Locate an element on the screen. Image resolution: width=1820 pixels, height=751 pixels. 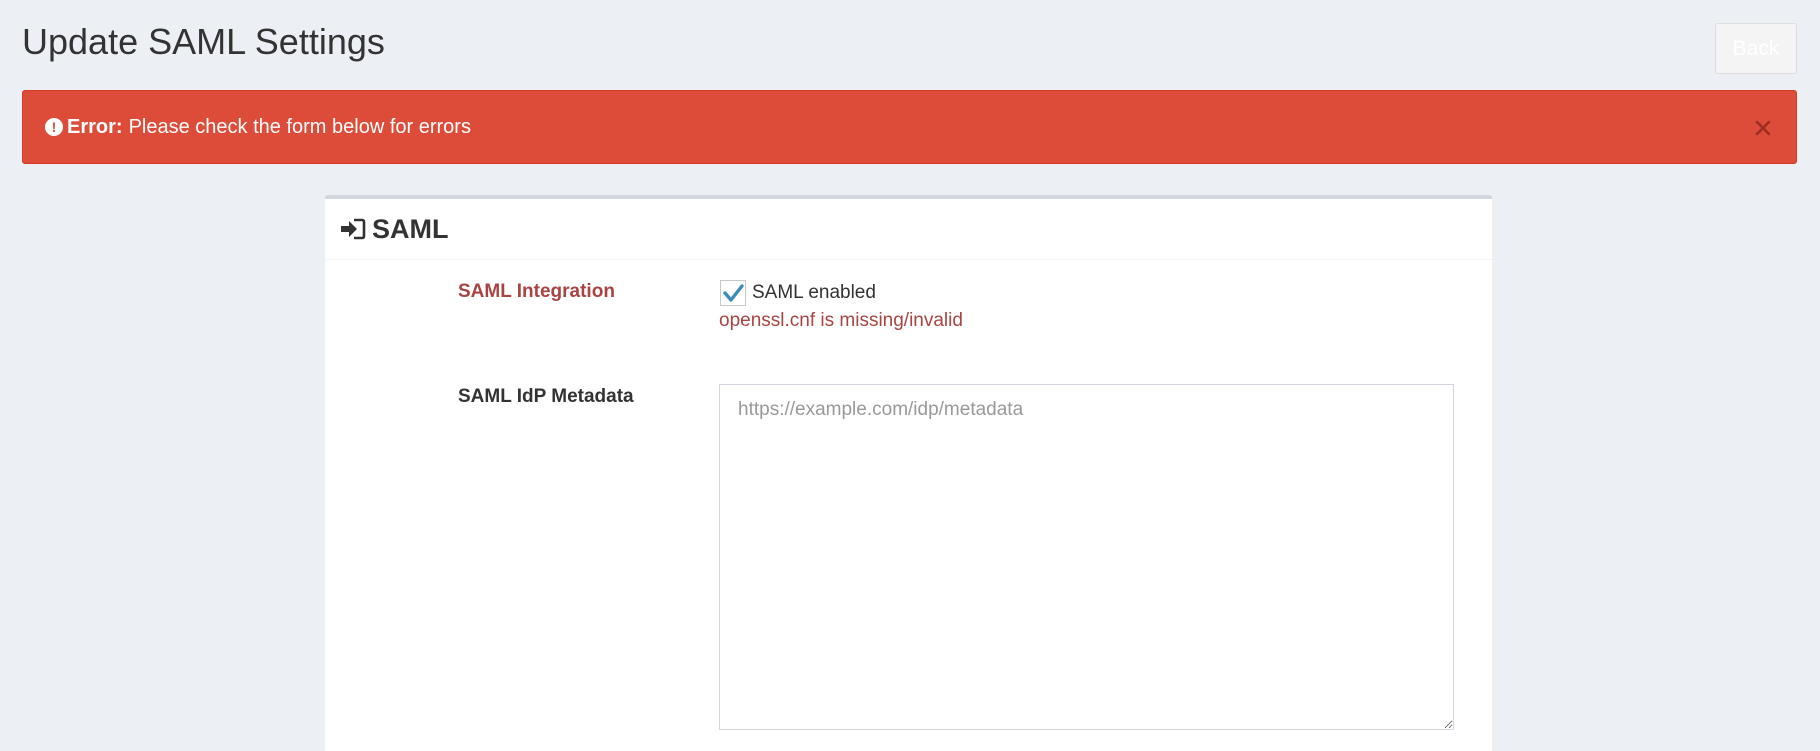
alert-strong-label: Error: is located at coordinates (95, 126).